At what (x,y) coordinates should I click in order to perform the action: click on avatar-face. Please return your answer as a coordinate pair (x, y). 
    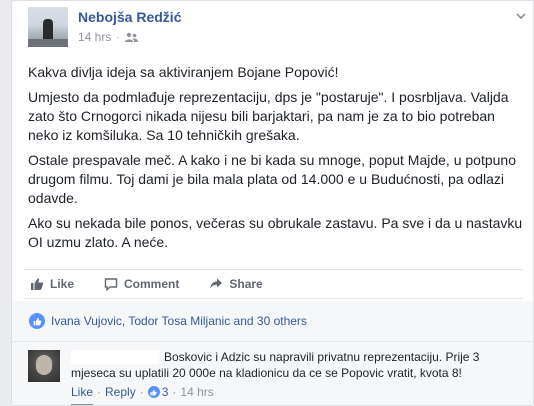
    Looking at the image, I should click on (44, 365).